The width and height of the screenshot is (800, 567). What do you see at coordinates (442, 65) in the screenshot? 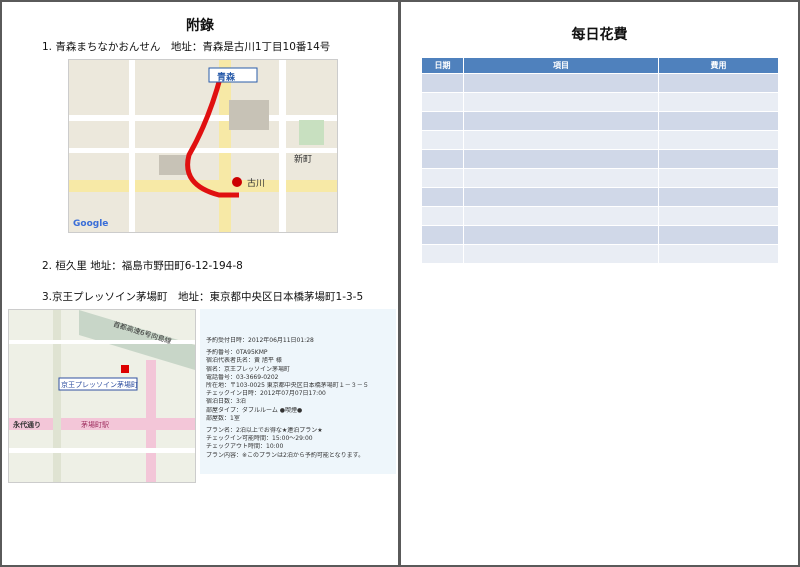
I see `header-date: 日期` at bounding box center [442, 65].